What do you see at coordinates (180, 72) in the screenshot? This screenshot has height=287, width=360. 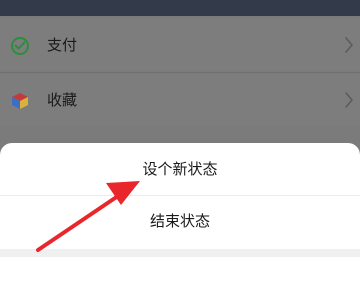 I see `menu-divider` at bounding box center [180, 72].